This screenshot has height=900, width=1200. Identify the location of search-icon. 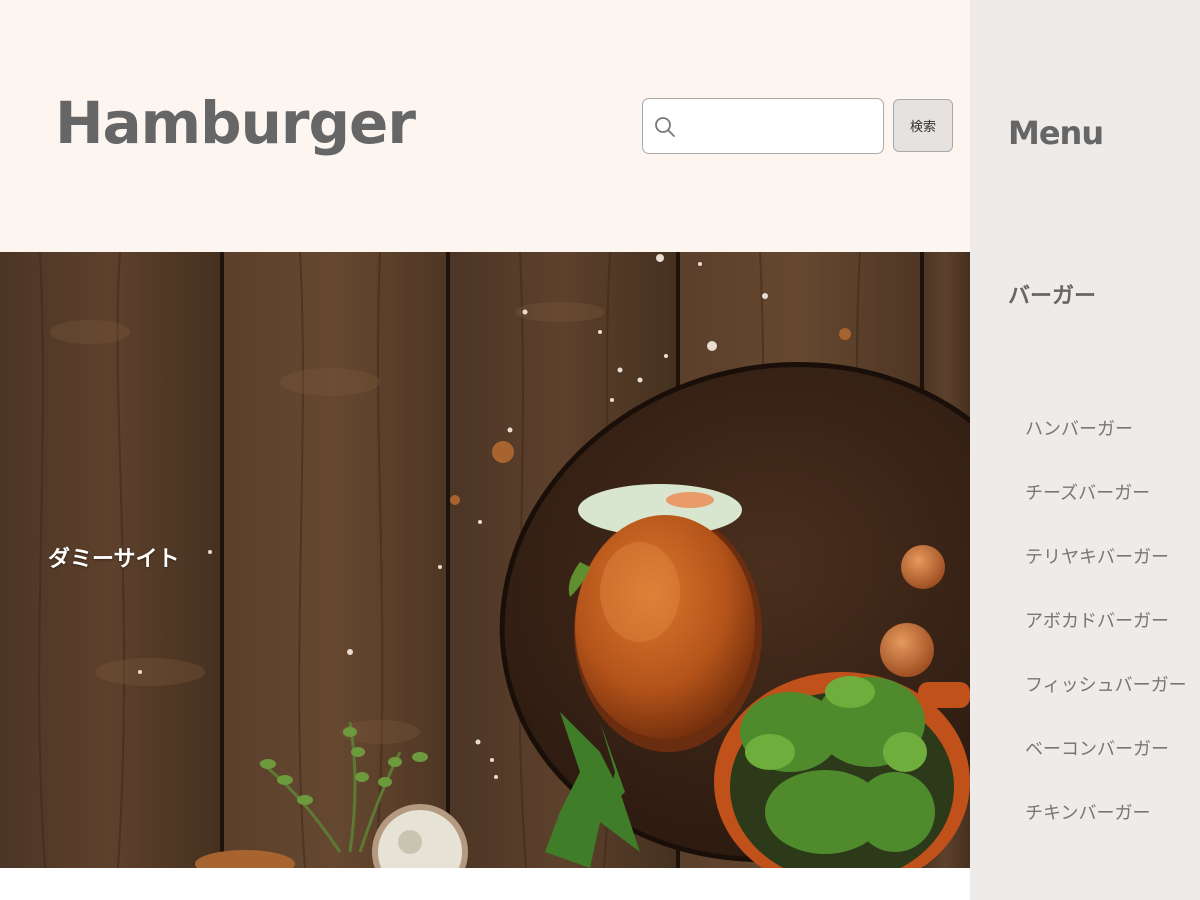
(665, 127).